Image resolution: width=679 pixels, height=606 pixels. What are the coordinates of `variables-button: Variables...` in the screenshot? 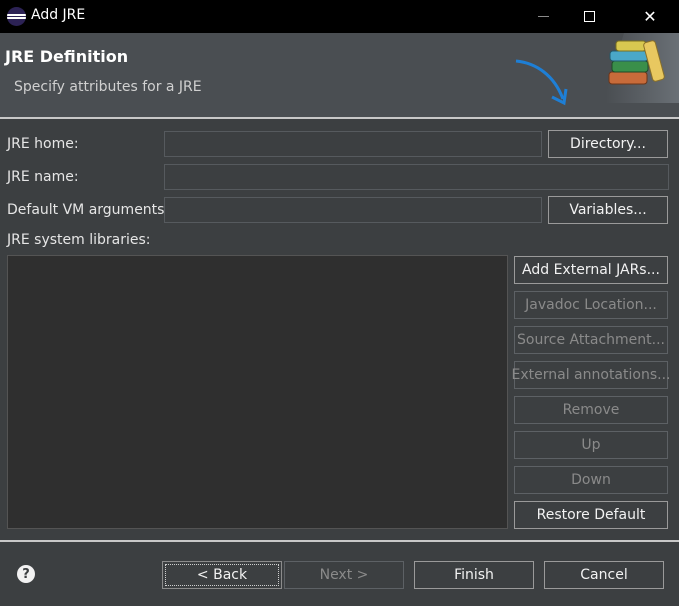 It's located at (608, 210).